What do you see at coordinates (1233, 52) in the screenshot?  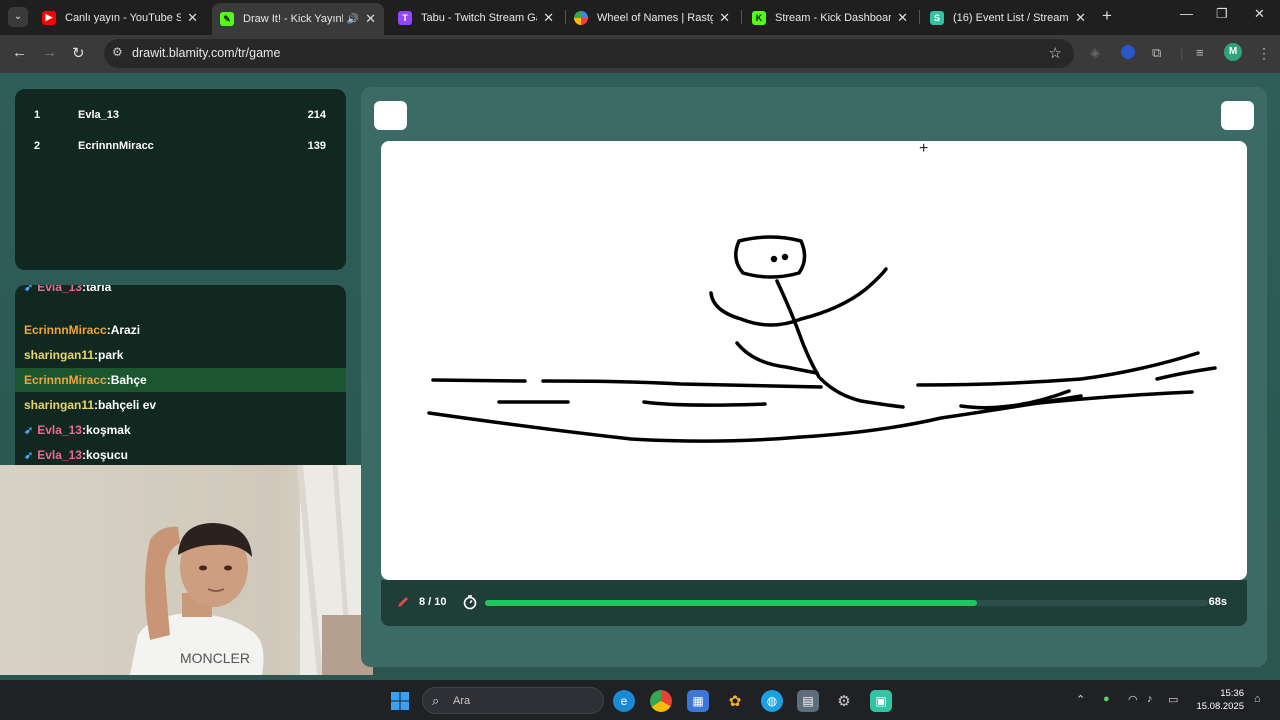 I see `profile-avatar: M` at bounding box center [1233, 52].